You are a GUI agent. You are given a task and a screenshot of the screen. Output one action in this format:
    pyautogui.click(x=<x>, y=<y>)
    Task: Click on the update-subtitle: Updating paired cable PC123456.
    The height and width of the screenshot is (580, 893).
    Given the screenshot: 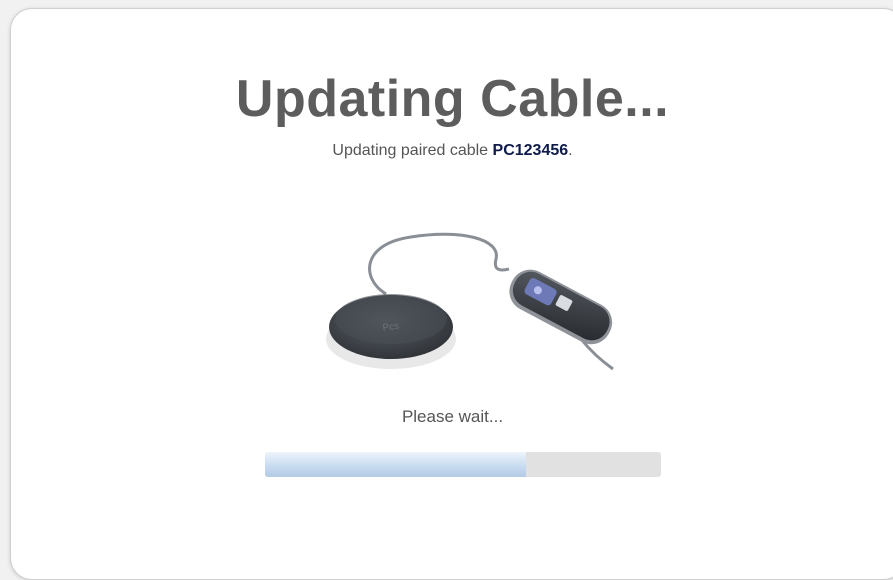 What is the action you would take?
    pyautogui.click(x=452, y=151)
    